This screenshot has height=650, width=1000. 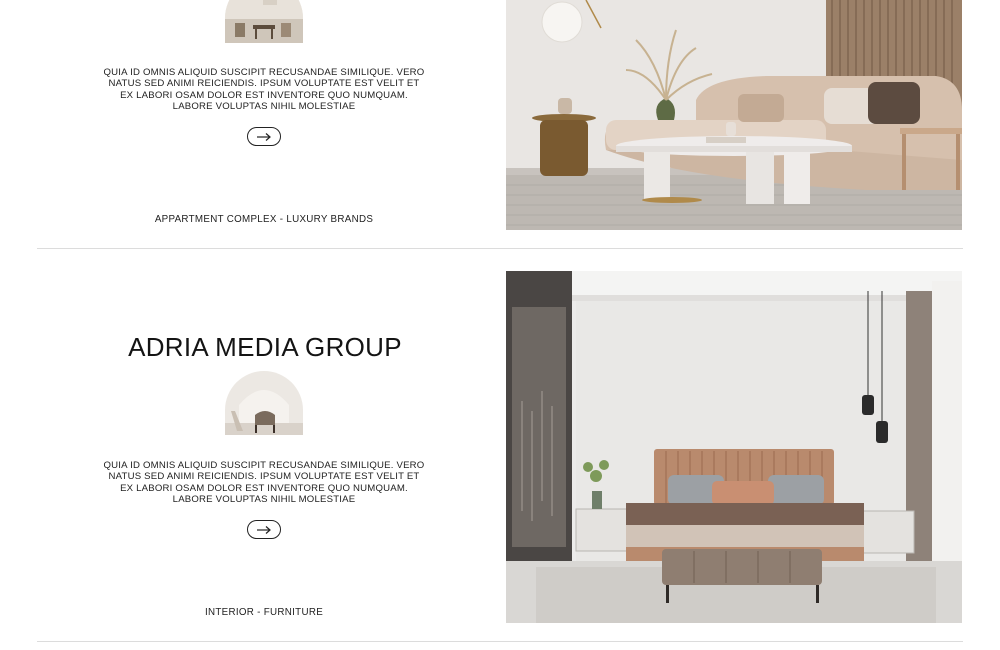 I want to click on project-tags: APPARTMENT COMPLEX - LUXURY BRANDS, so click(x=264, y=219).